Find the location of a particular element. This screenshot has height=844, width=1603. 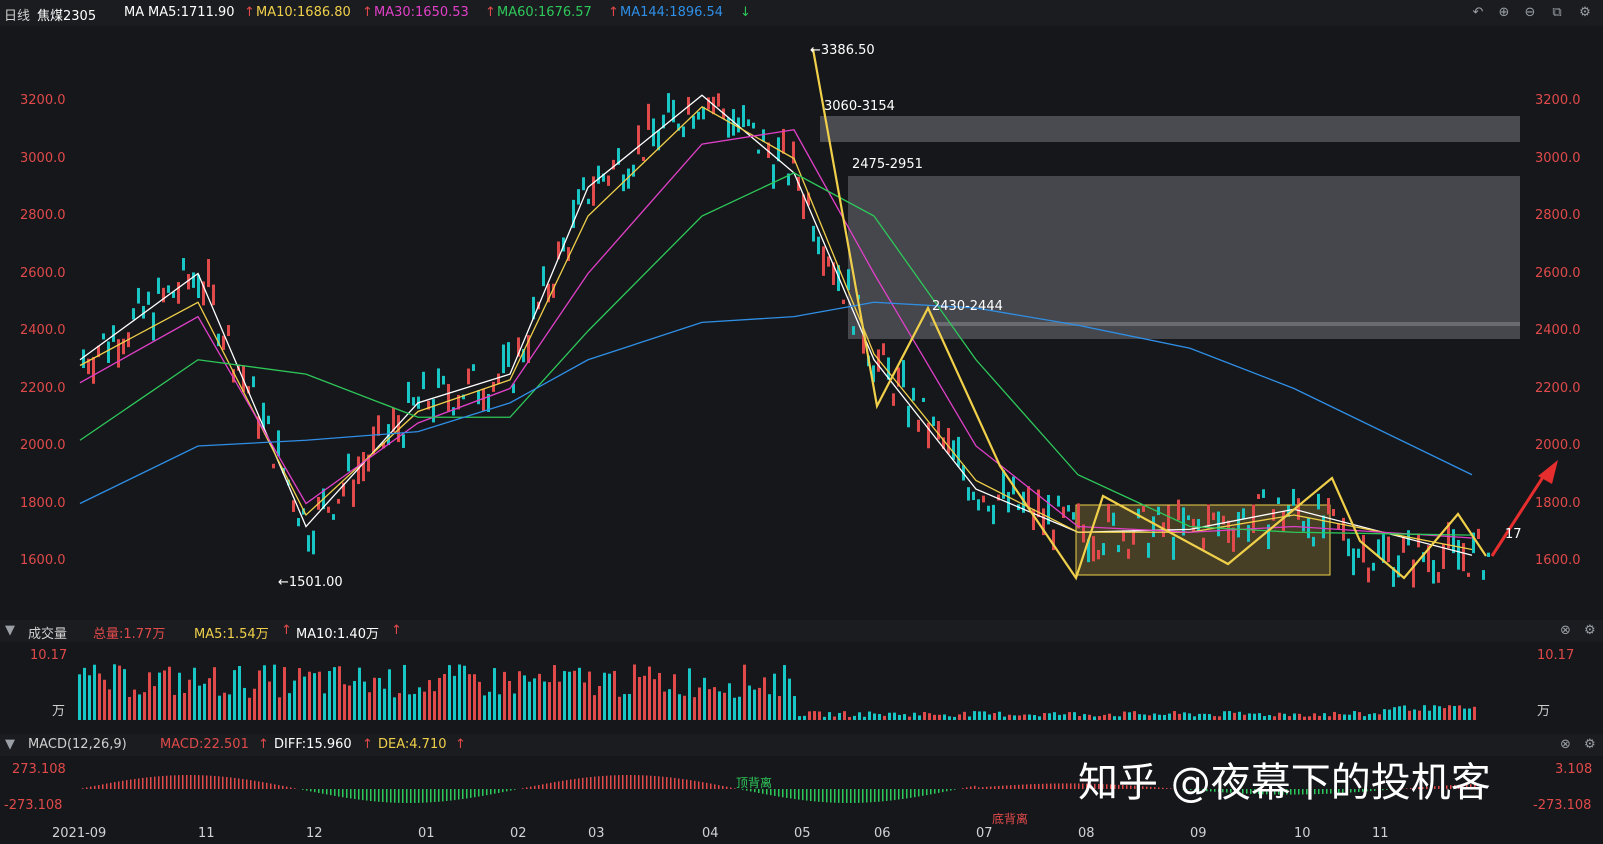

period-label: 日线 is located at coordinates (17, 14).